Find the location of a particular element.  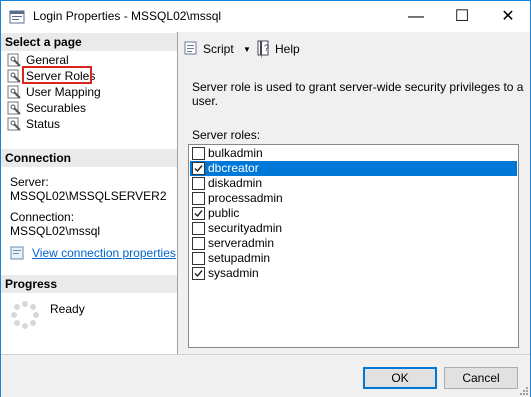

role-name: dbcreator is located at coordinates (233, 168).